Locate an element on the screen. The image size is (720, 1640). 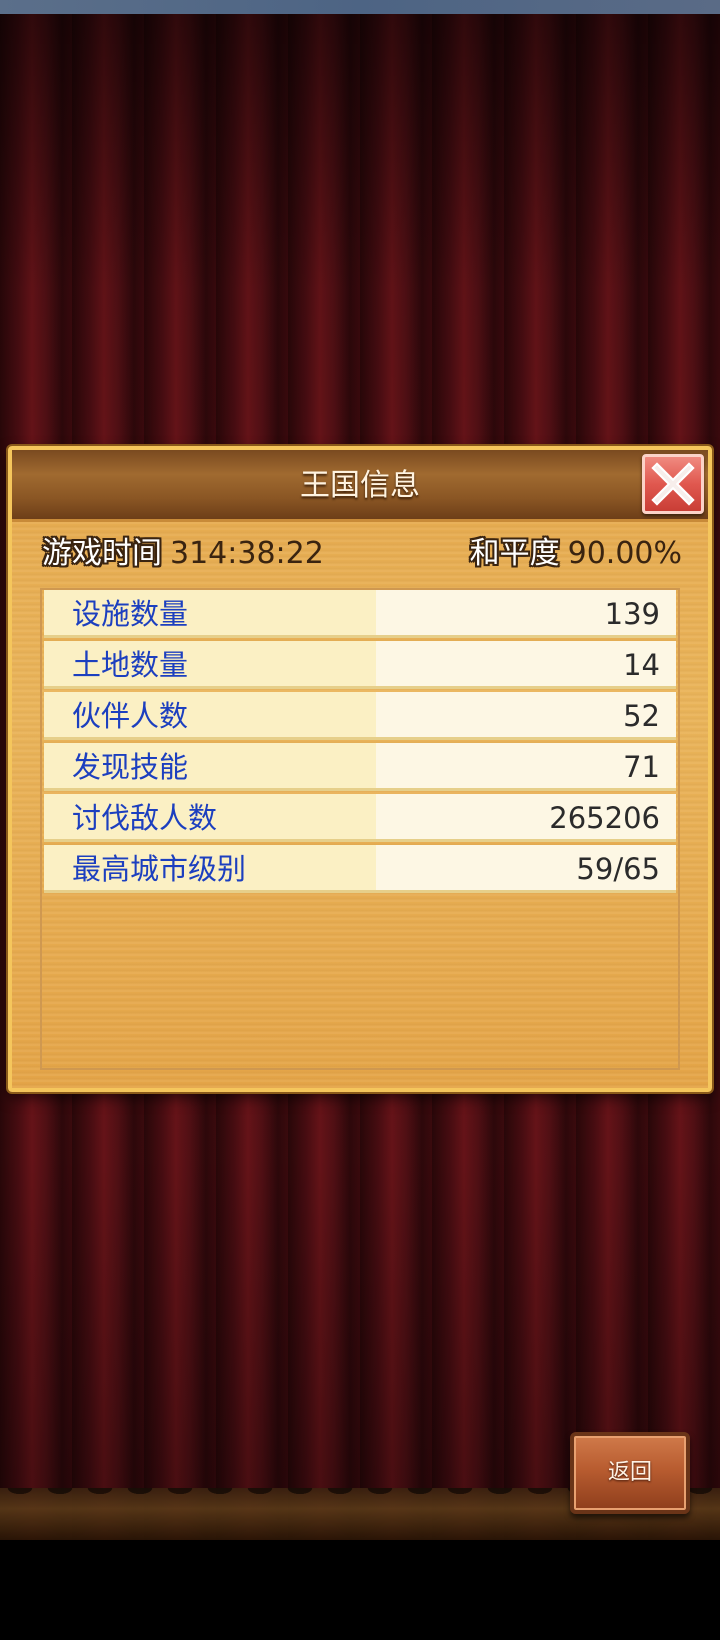
row-label: 设施数量 is located at coordinates (210, 612).